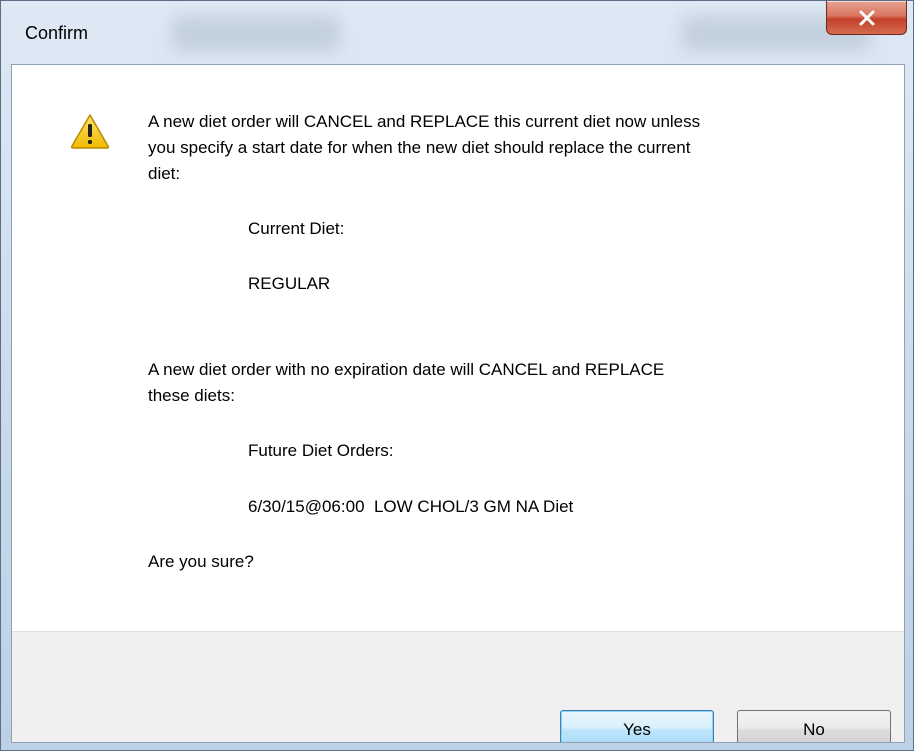 This screenshot has height=751, width=914. Describe the element at coordinates (57, 33) in the screenshot. I see `window-title: Confirm` at that location.